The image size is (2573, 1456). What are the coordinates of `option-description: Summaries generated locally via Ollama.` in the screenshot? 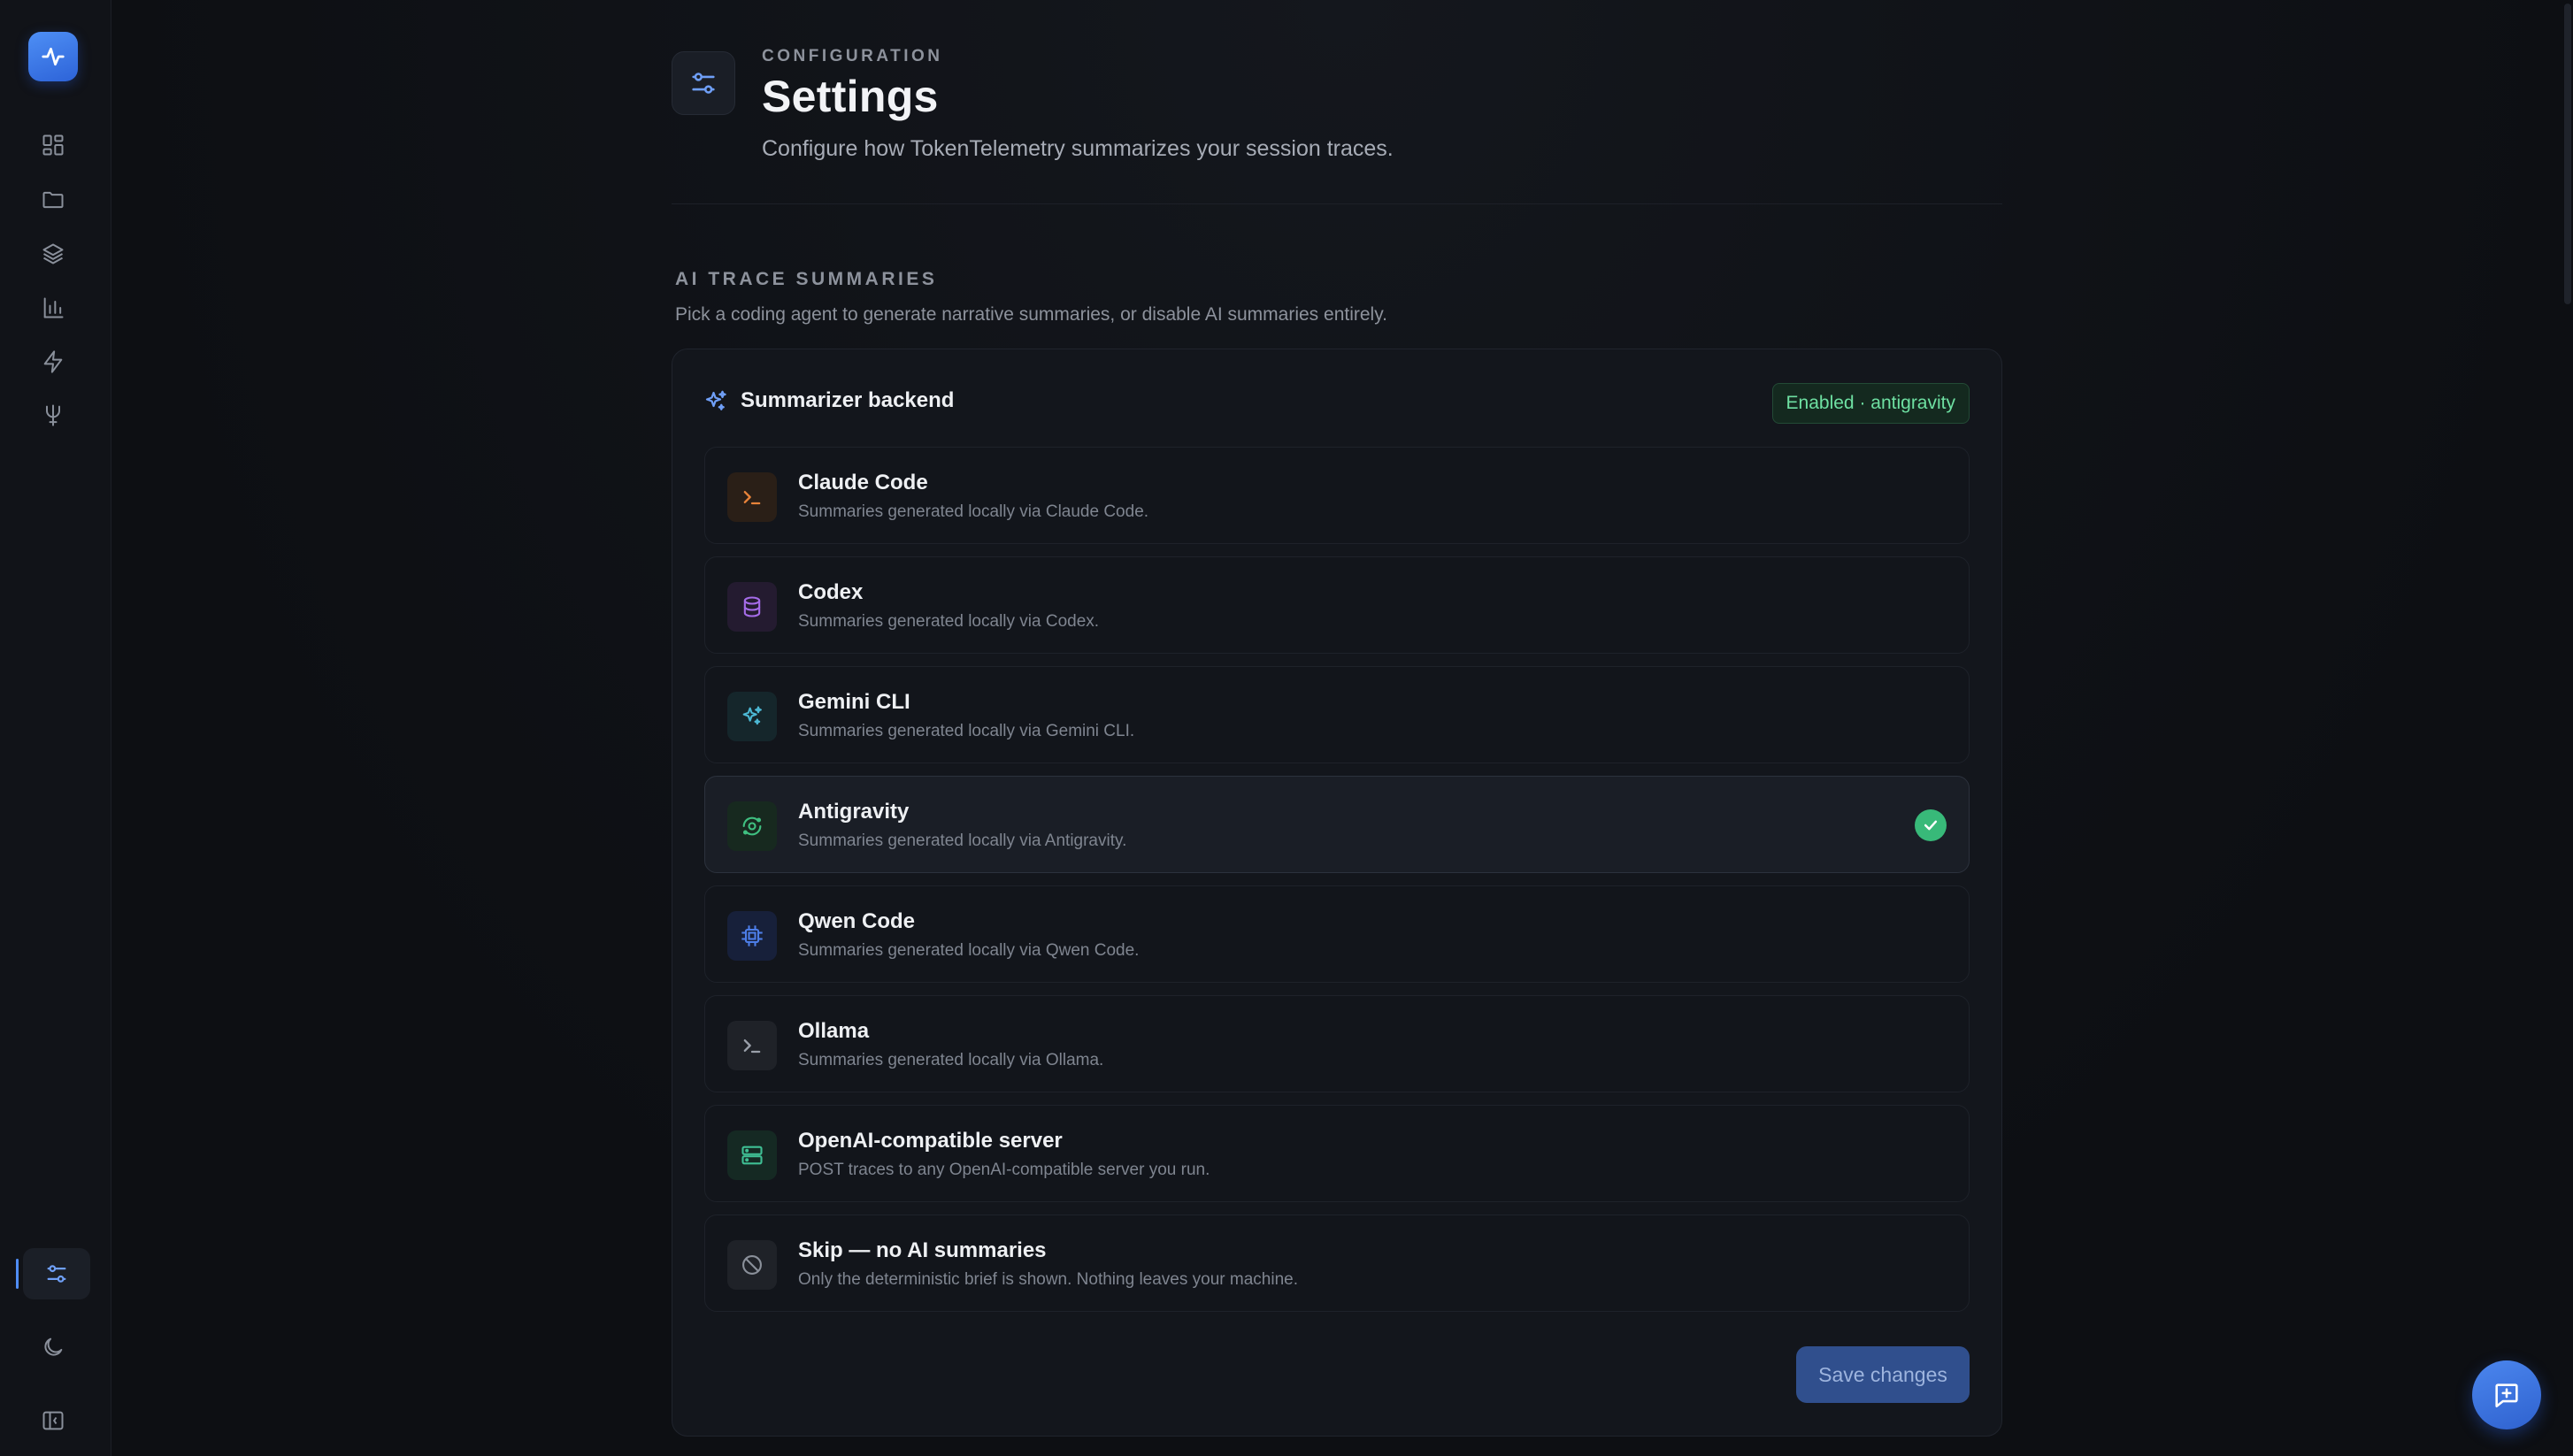 It's located at (951, 1060).